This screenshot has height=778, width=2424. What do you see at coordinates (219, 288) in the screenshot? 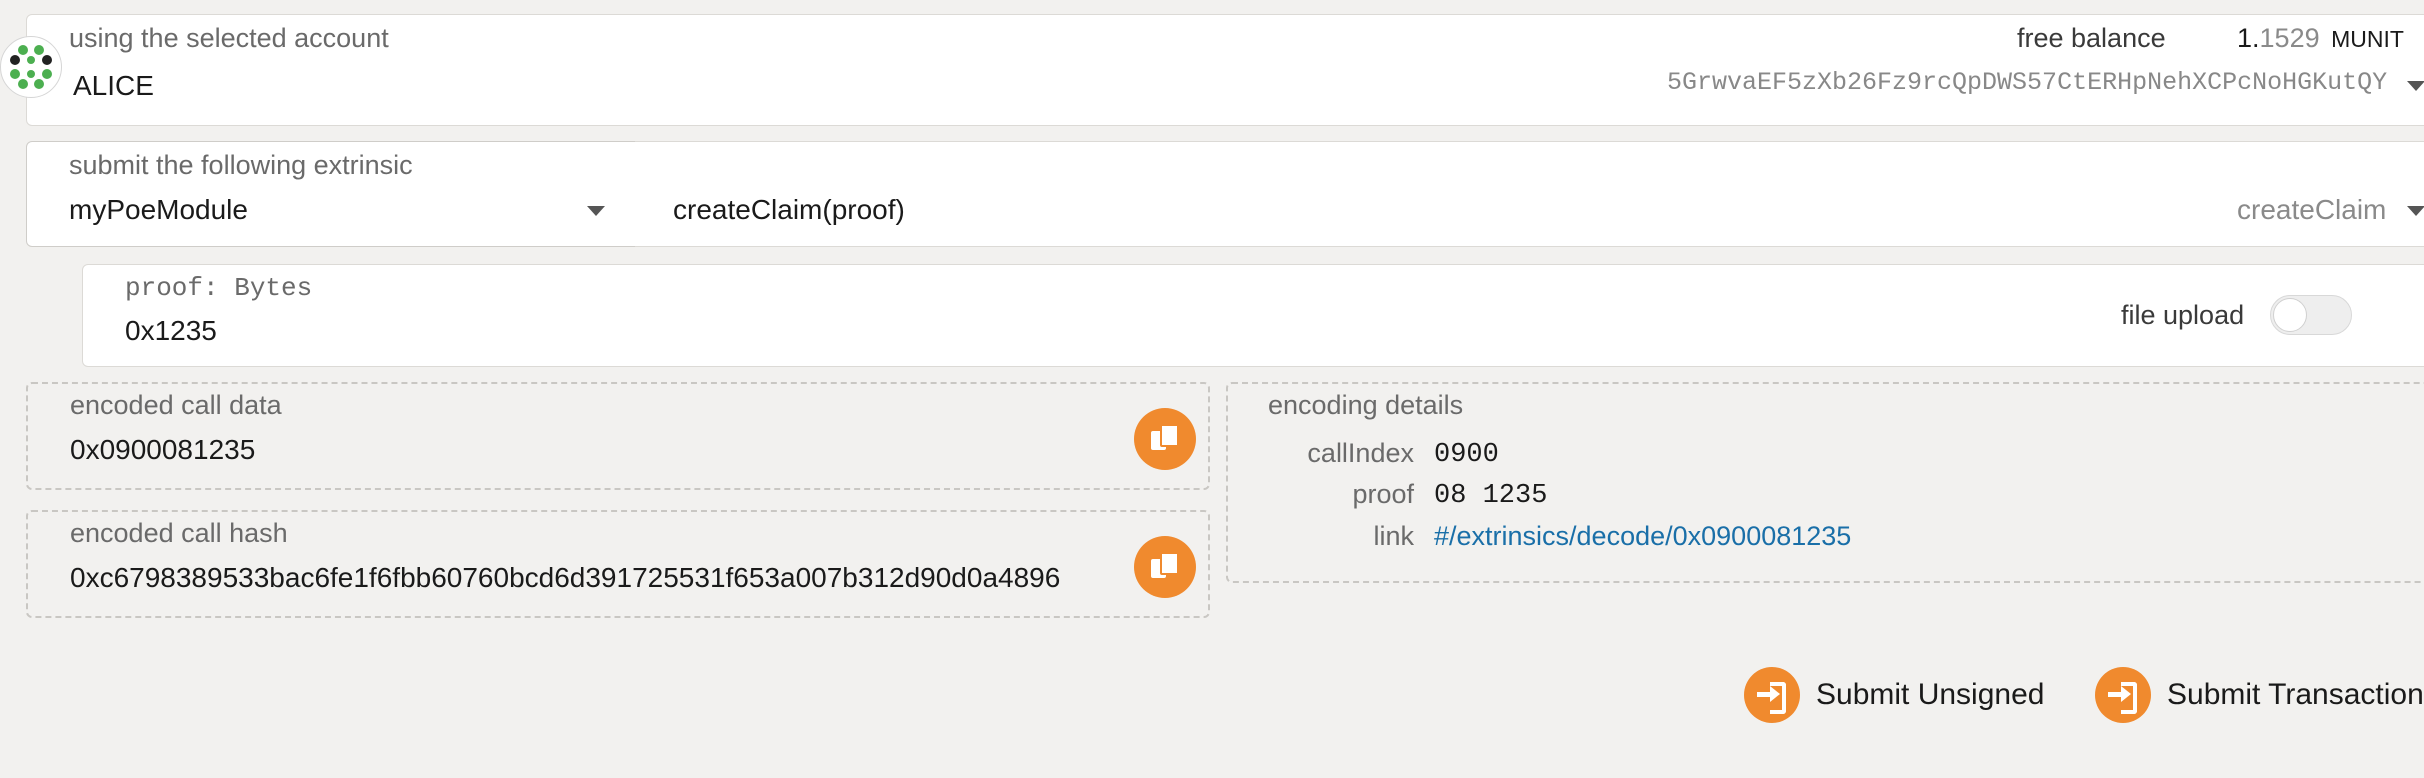
I see `param-label: proof: Bytes` at bounding box center [219, 288].